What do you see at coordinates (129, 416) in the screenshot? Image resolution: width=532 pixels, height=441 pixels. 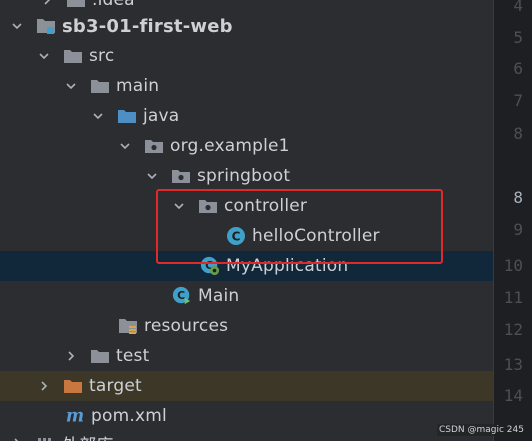 I see `tree-row-label: pom.xml` at bounding box center [129, 416].